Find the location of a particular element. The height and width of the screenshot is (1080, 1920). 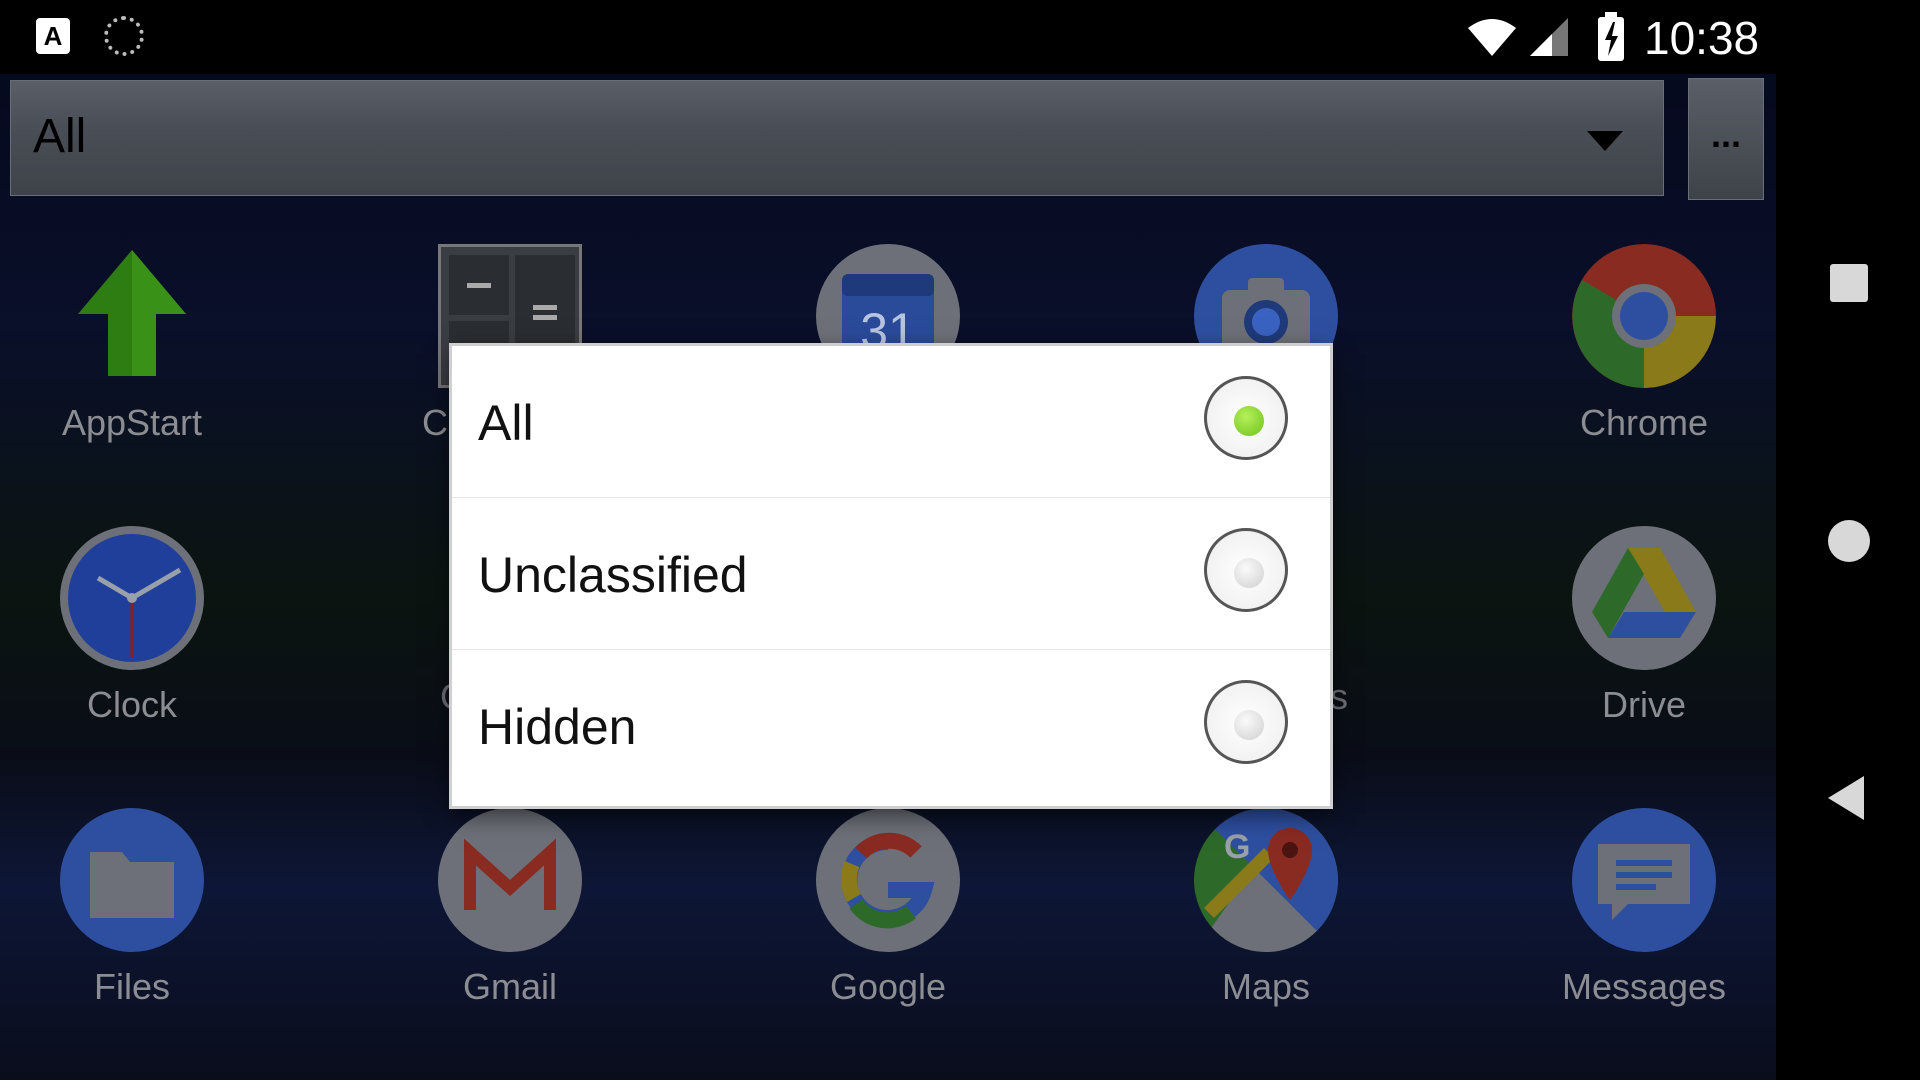

app-label: Messages is located at coordinates (1644, 986).